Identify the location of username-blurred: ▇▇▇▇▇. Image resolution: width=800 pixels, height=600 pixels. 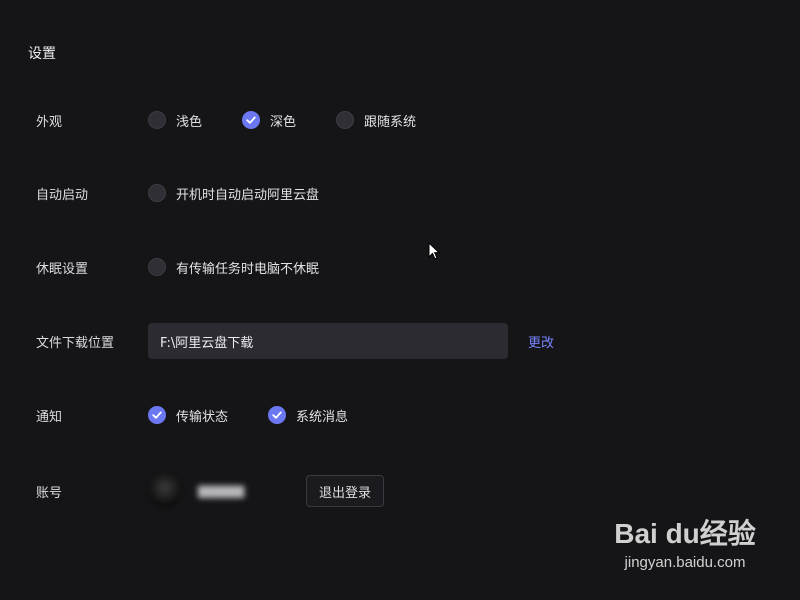
(221, 491).